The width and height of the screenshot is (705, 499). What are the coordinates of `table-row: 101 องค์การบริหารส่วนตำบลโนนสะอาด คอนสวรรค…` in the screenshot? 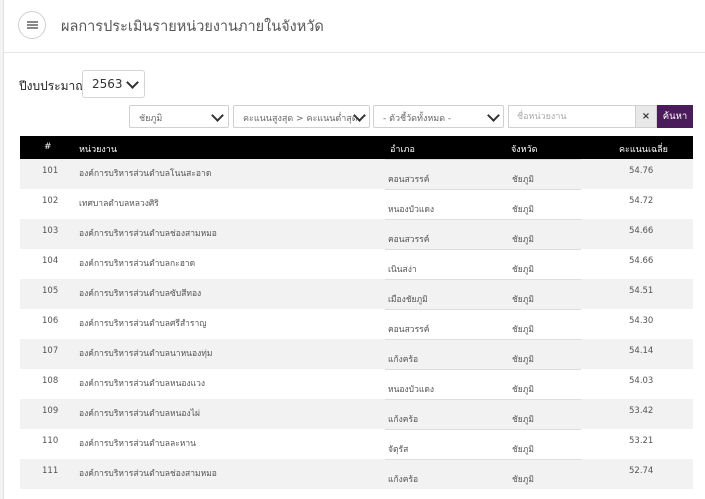 It's located at (356, 174).